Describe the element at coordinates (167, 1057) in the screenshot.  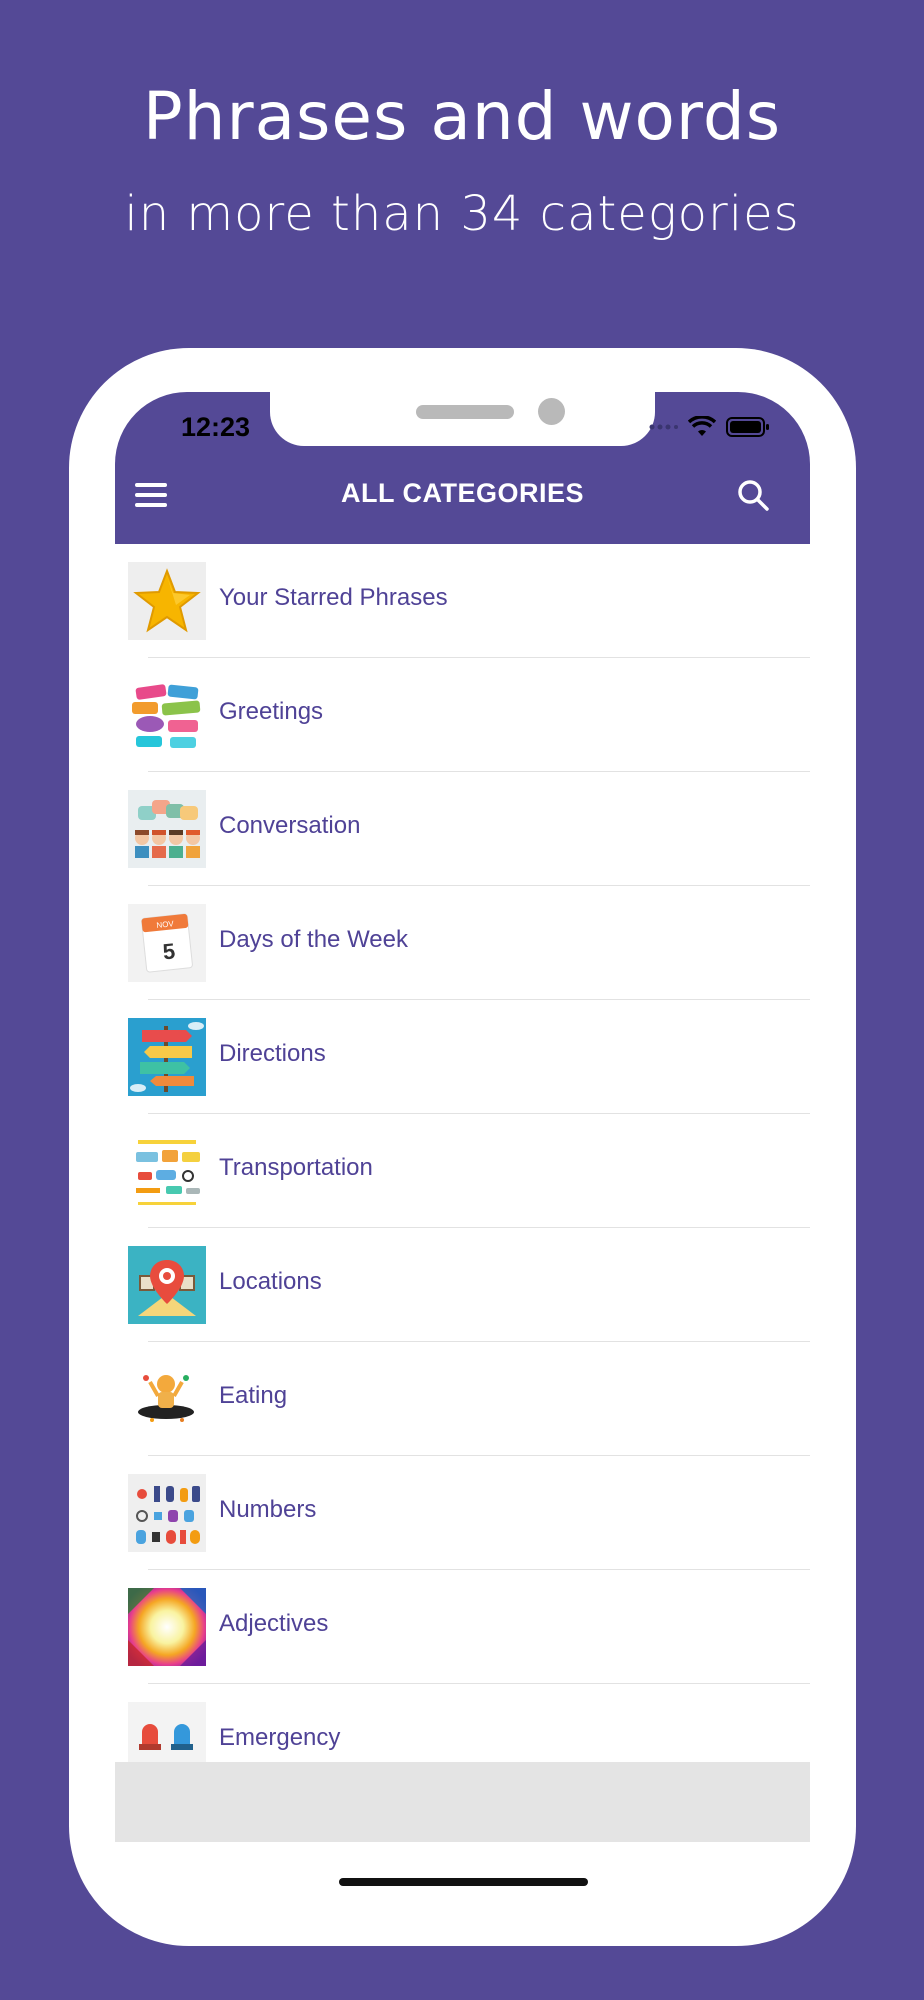
I see `directions-image` at that location.